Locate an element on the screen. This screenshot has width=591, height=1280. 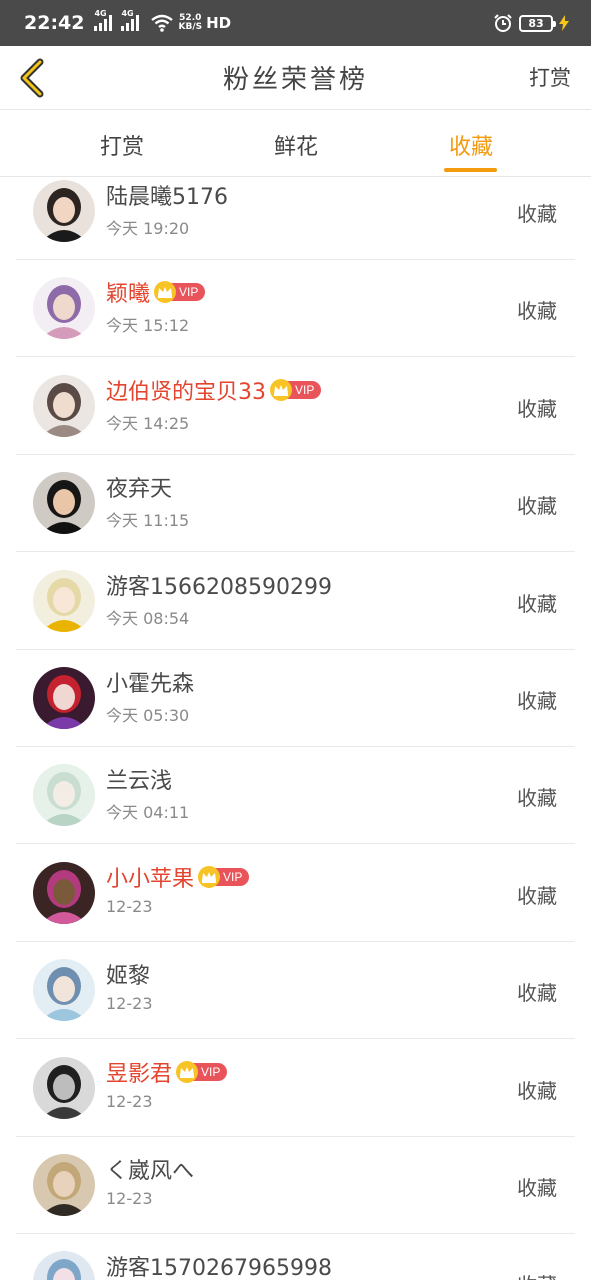
fan-name: 小霍先森 is located at coordinates (150, 682).